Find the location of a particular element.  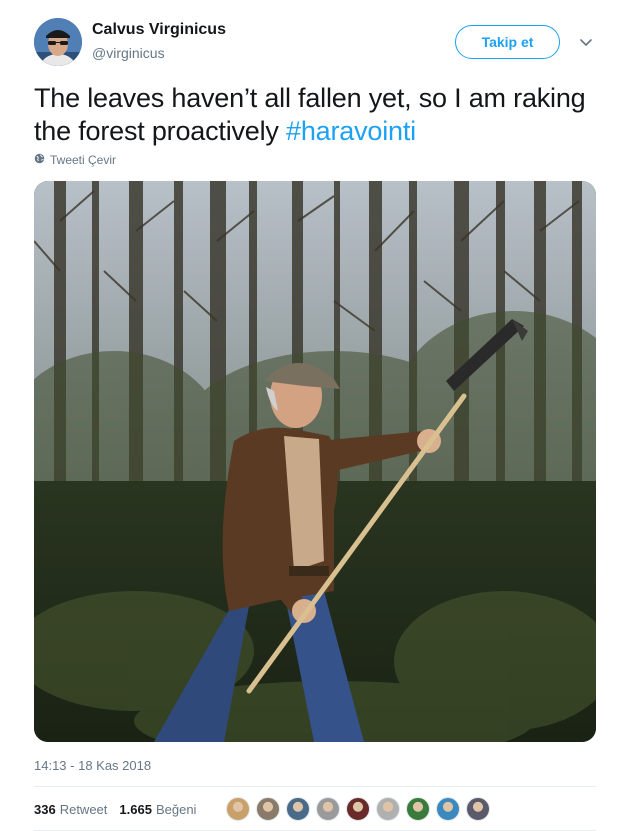

like-stat: 1.665 Beğeni is located at coordinates (157, 809).